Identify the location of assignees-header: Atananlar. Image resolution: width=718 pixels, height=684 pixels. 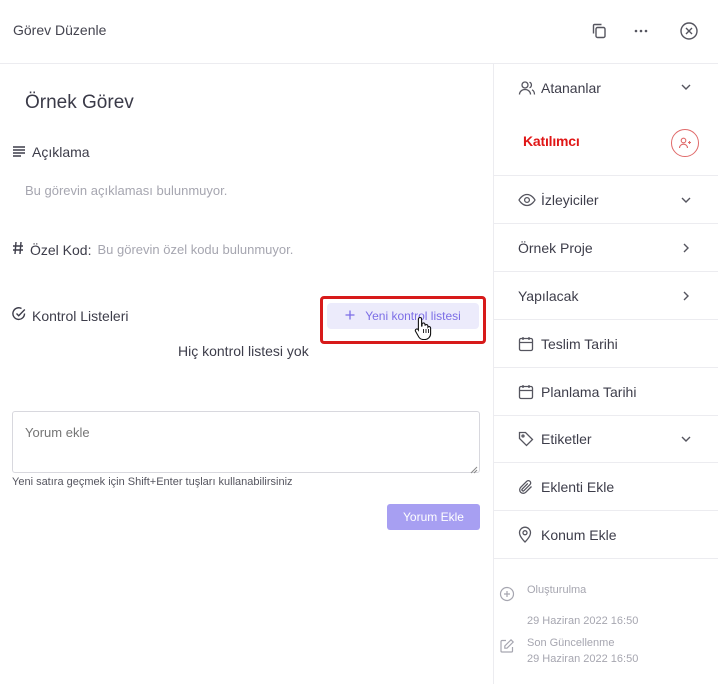
(606, 88).